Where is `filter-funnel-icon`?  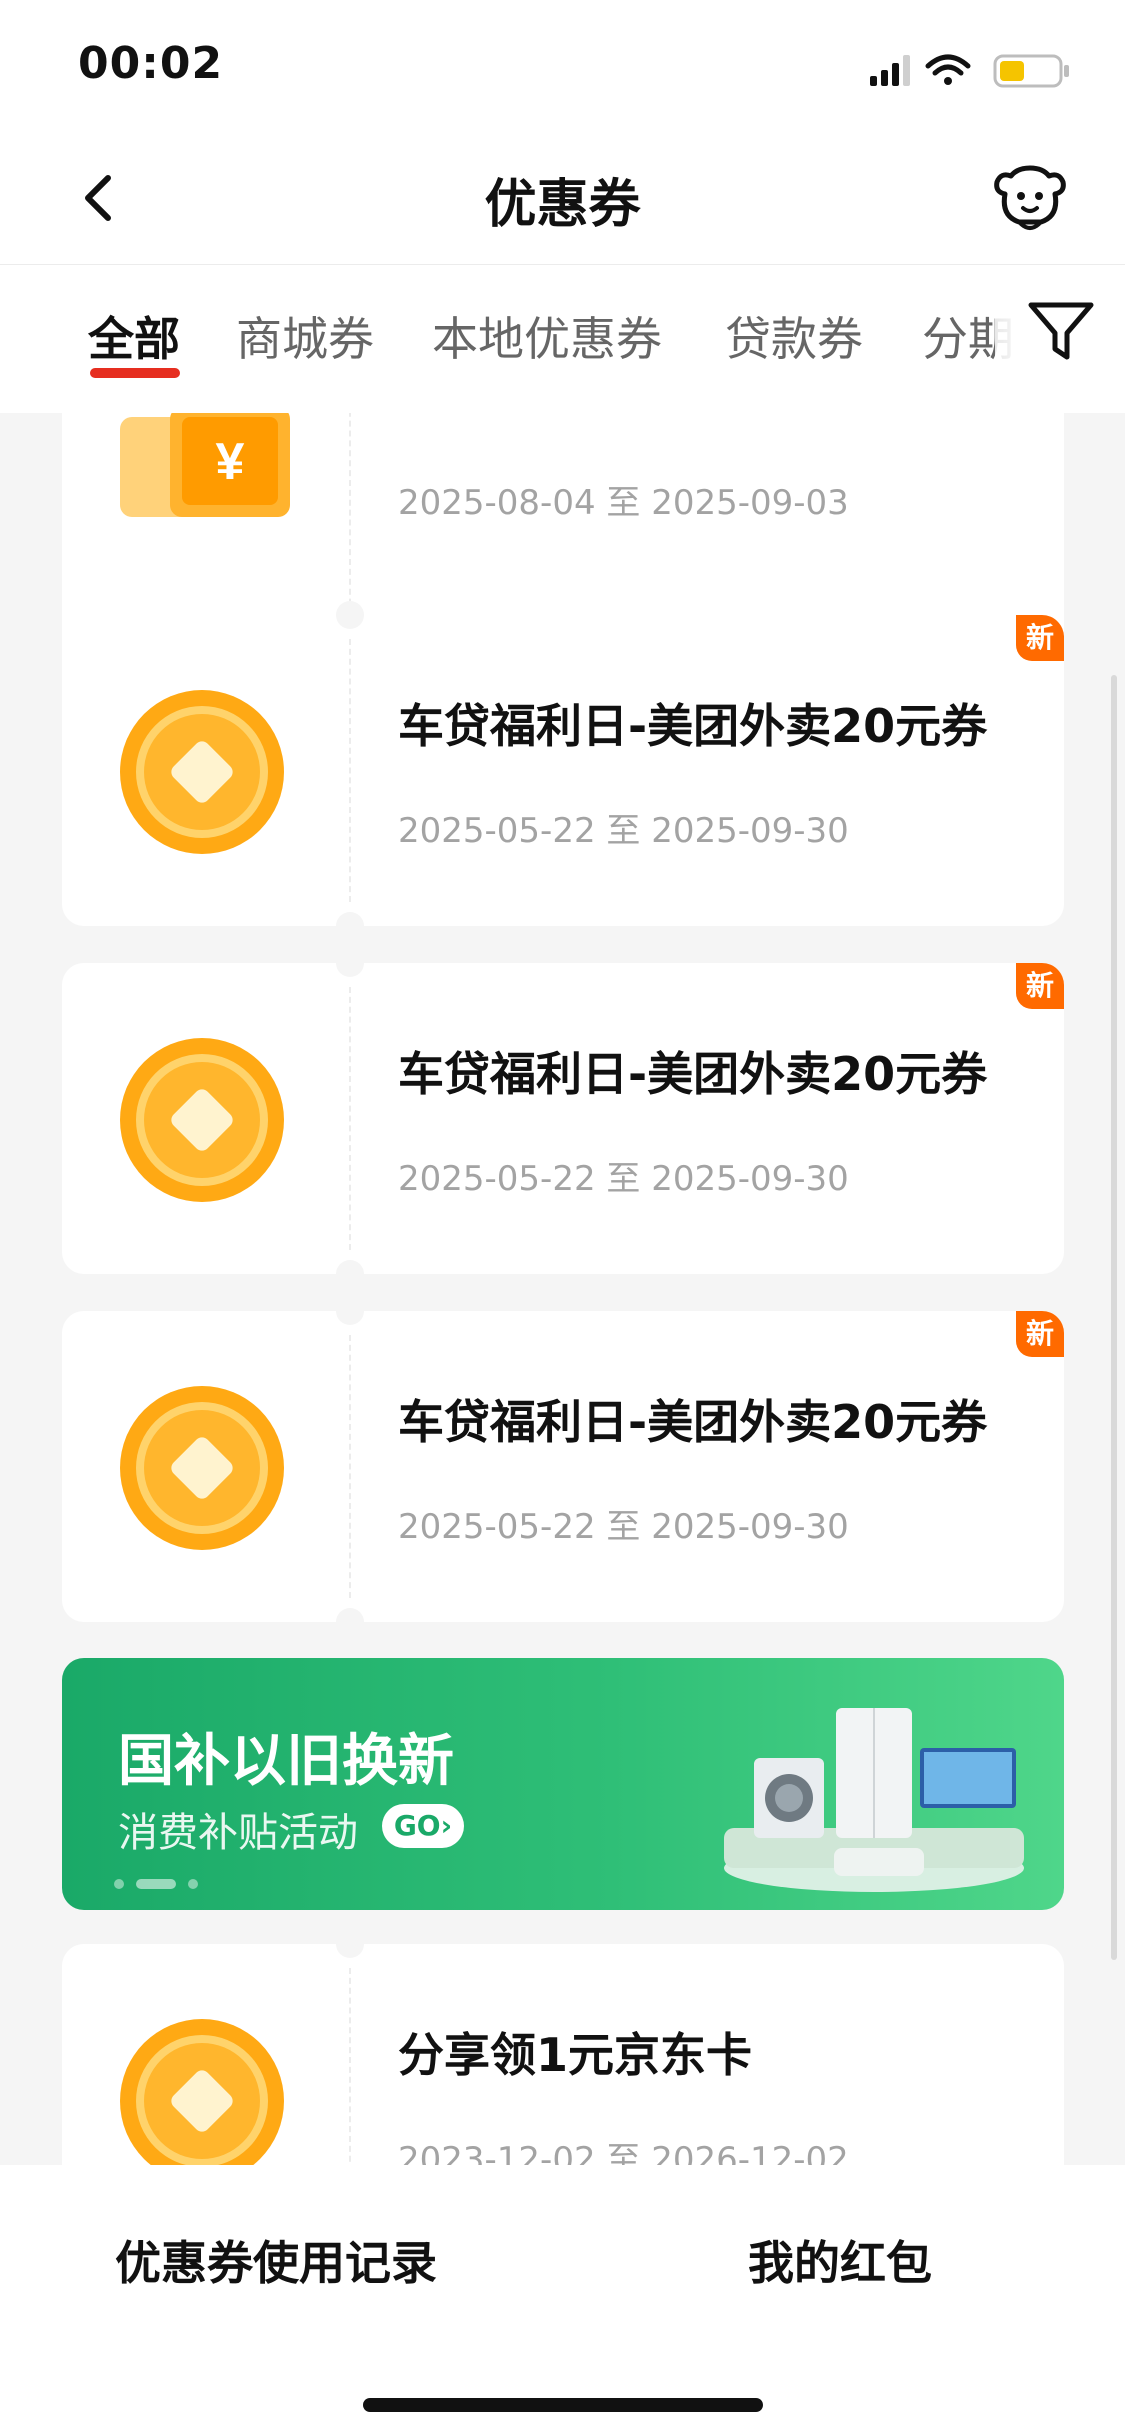 filter-funnel-icon is located at coordinates (1061, 331).